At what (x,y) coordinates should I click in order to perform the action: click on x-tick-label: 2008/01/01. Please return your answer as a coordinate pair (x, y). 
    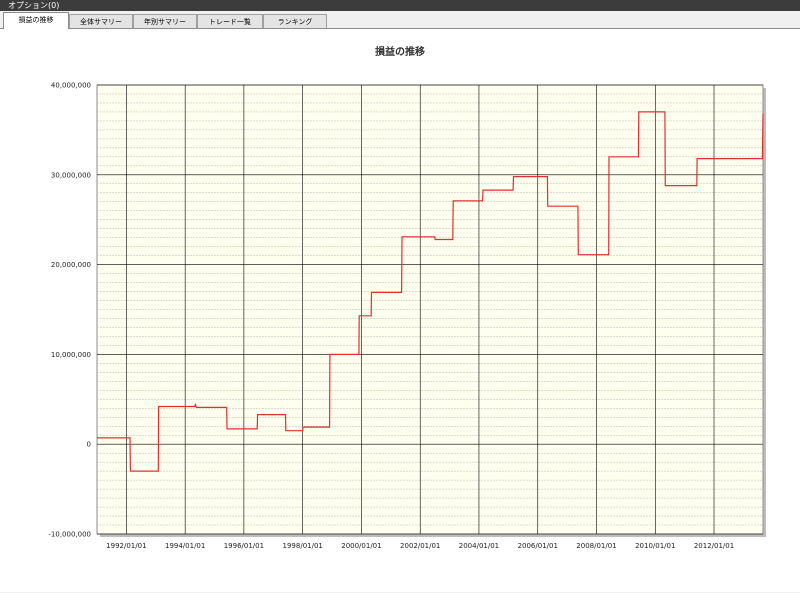
    Looking at the image, I should click on (596, 546).